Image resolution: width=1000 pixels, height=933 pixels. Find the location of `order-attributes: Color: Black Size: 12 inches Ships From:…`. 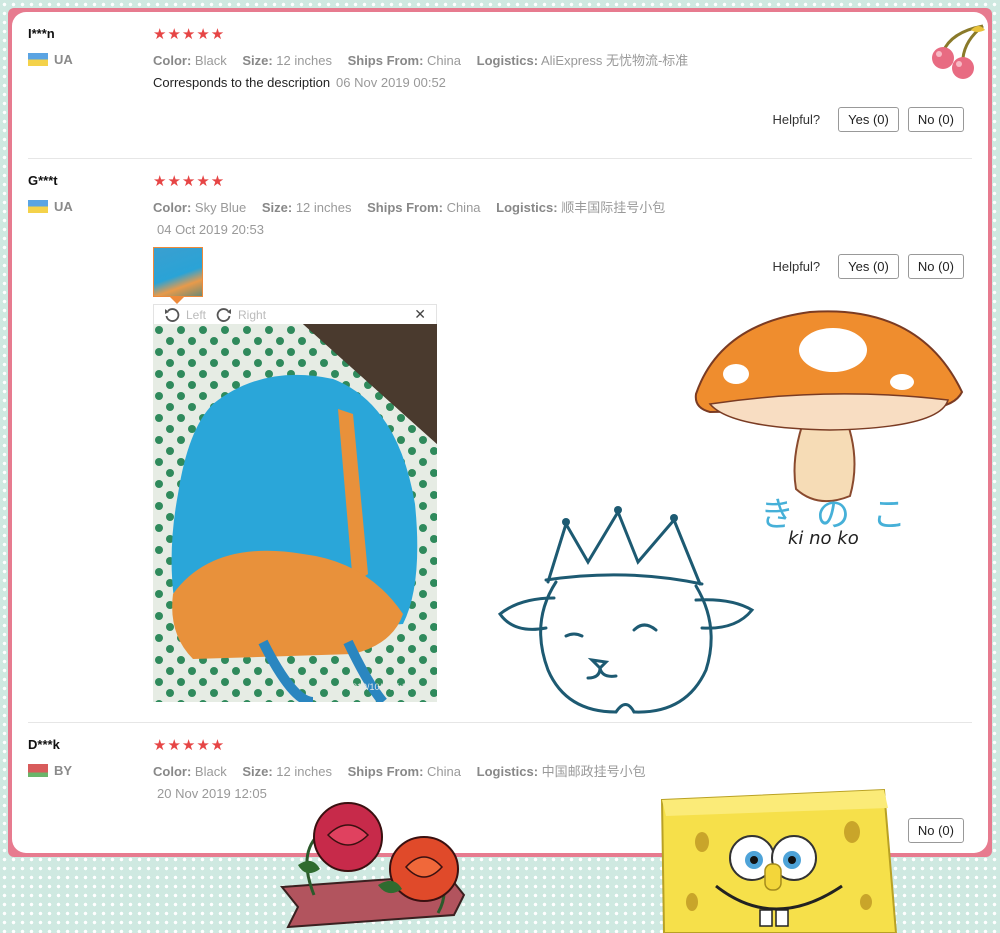

order-attributes: Color: Black Size: 12 inches Ships From:… is located at coordinates (399, 770).